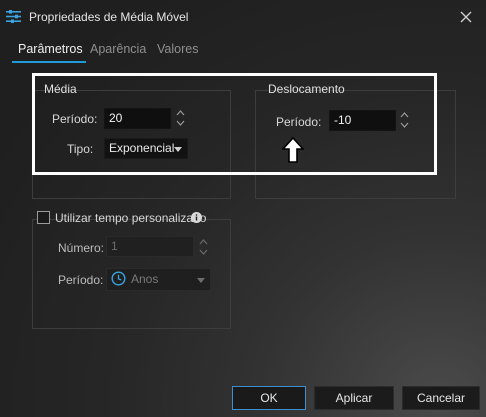  I want to click on custom-time-checkbox, so click(43, 217).